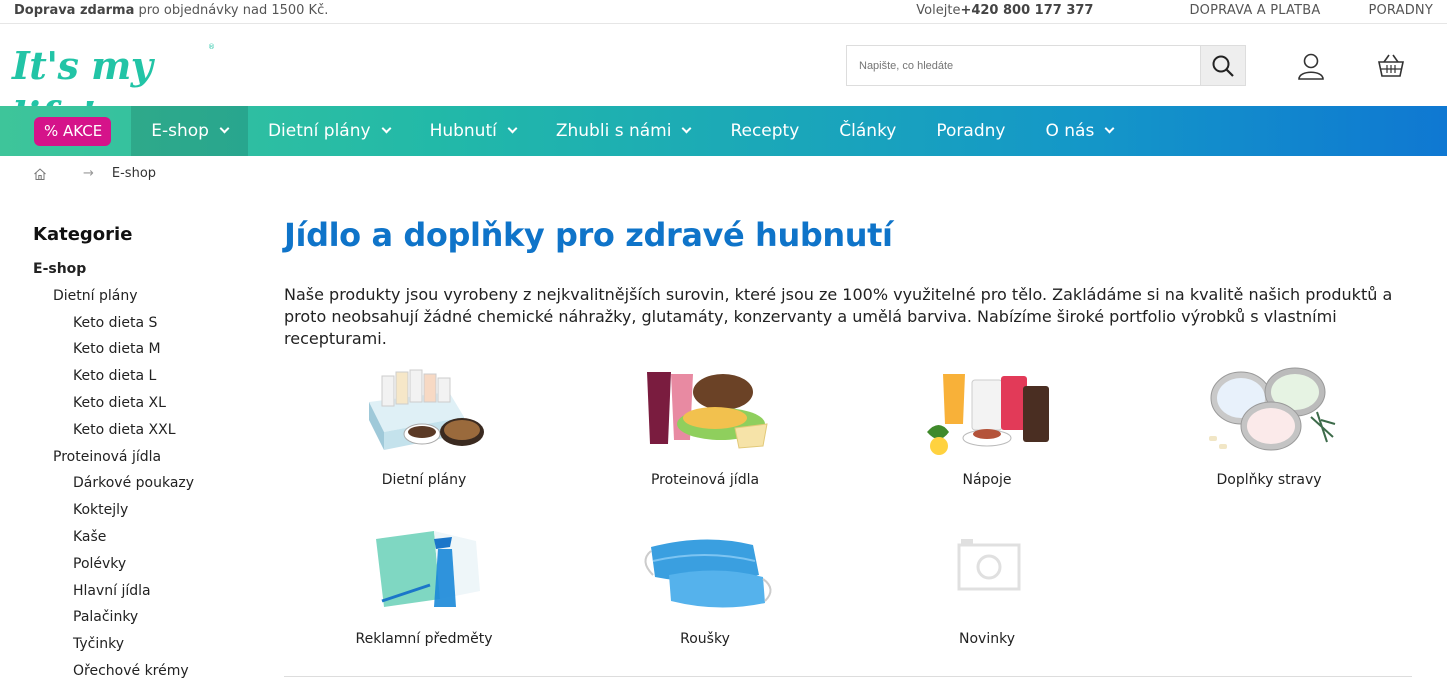  What do you see at coordinates (705, 480) in the screenshot?
I see `category-label: Proteinová jídla` at bounding box center [705, 480].